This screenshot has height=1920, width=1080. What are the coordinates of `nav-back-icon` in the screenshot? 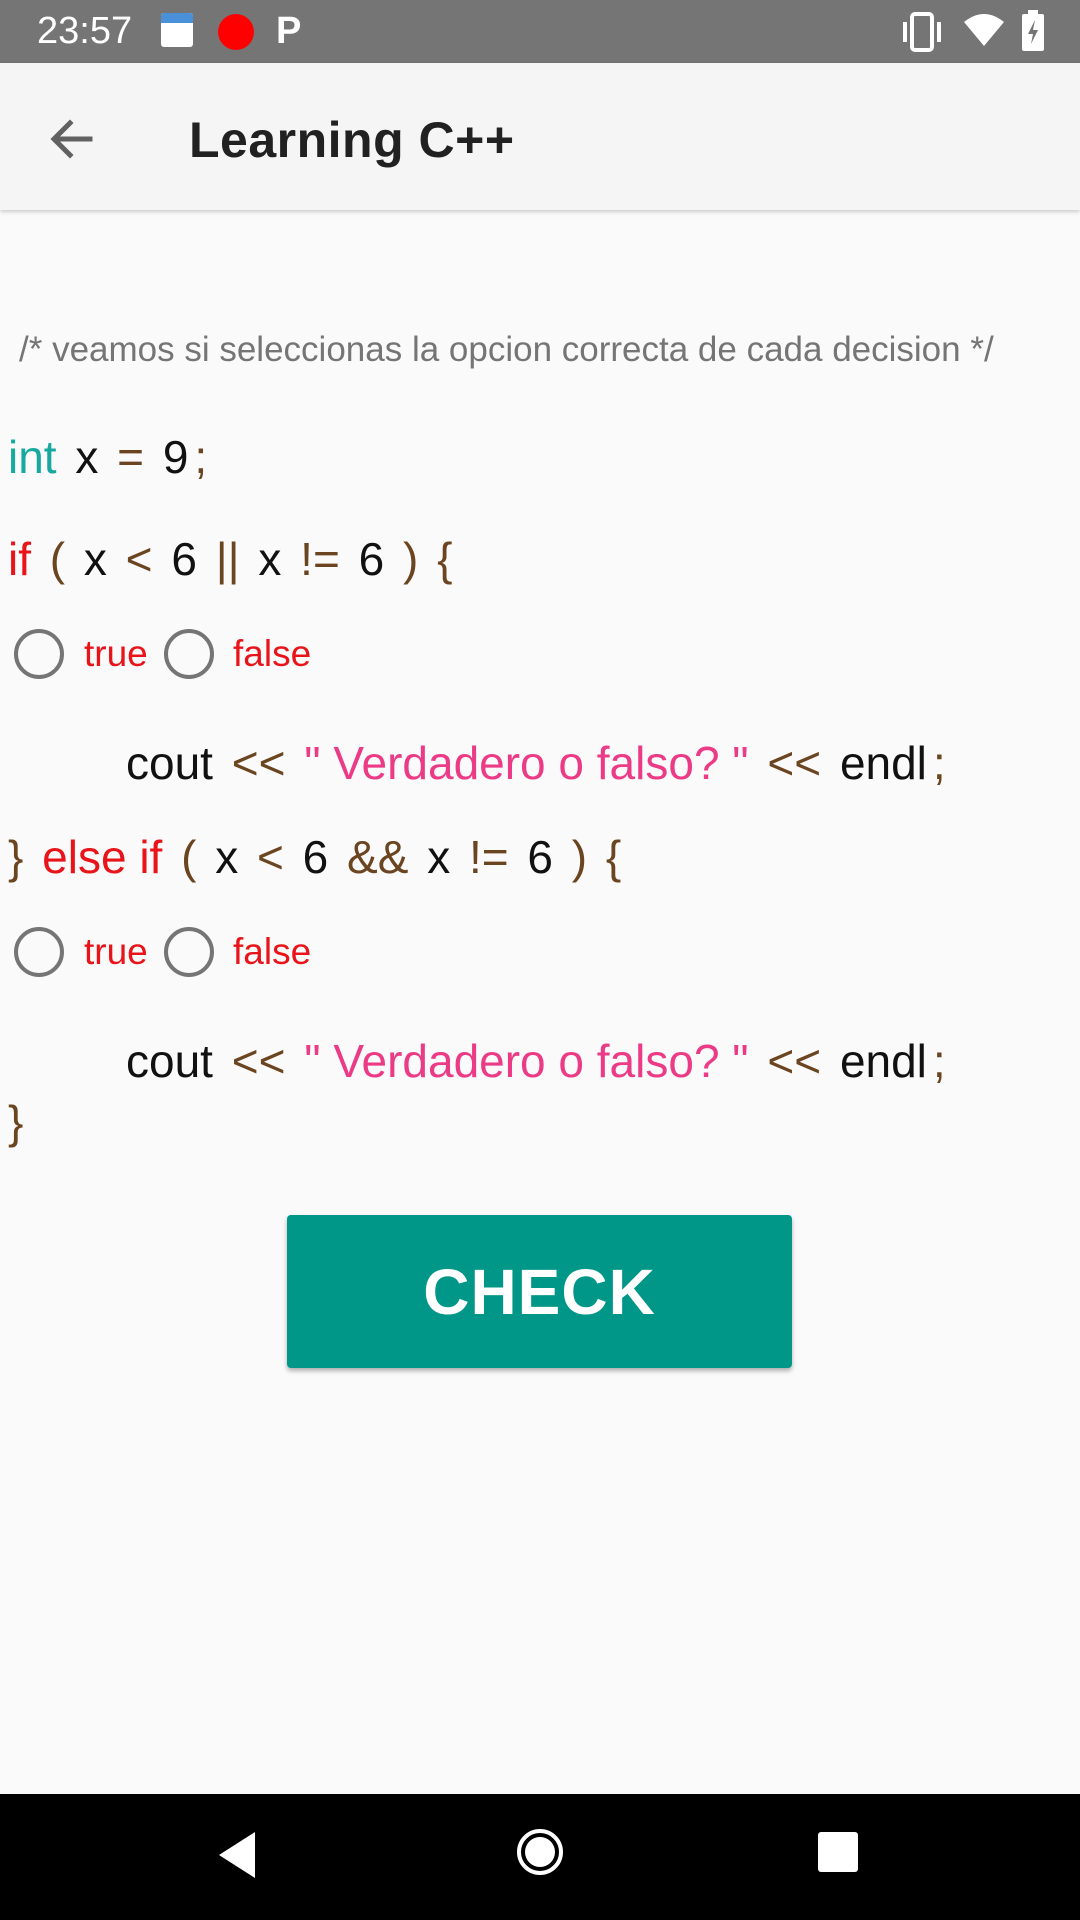 It's located at (237, 1855).